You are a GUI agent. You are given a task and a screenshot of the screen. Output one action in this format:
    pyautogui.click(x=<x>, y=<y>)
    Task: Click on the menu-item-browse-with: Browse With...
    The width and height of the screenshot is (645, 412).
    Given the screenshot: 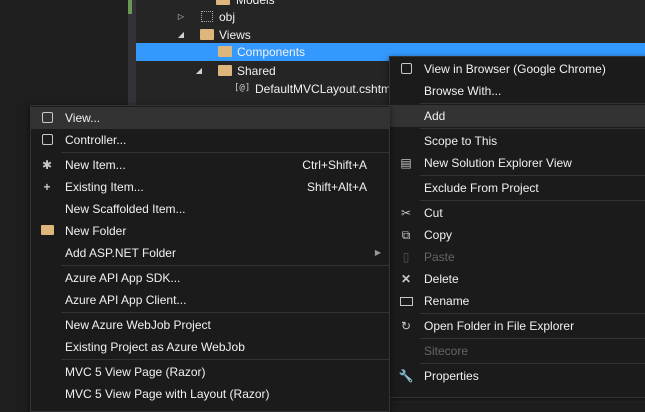 What is the action you would take?
    pyautogui.click(x=517, y=91)
    